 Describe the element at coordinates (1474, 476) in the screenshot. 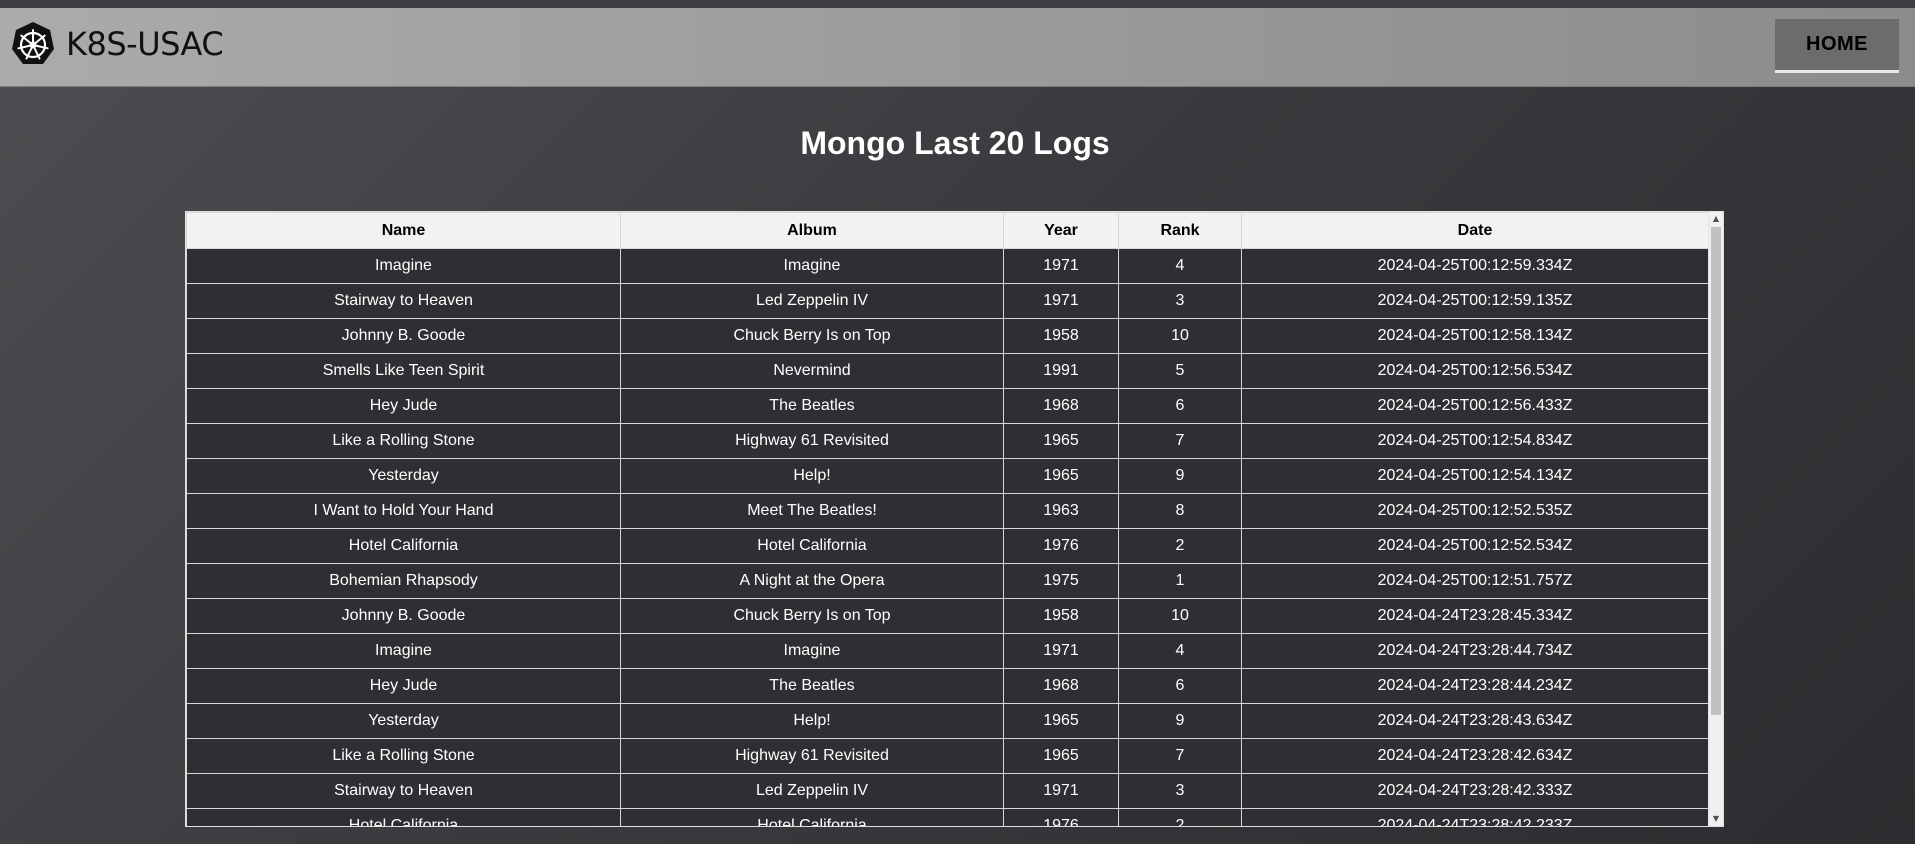

I see `cell-date: 2024-04-25T00:12:54.134Z` at that location.